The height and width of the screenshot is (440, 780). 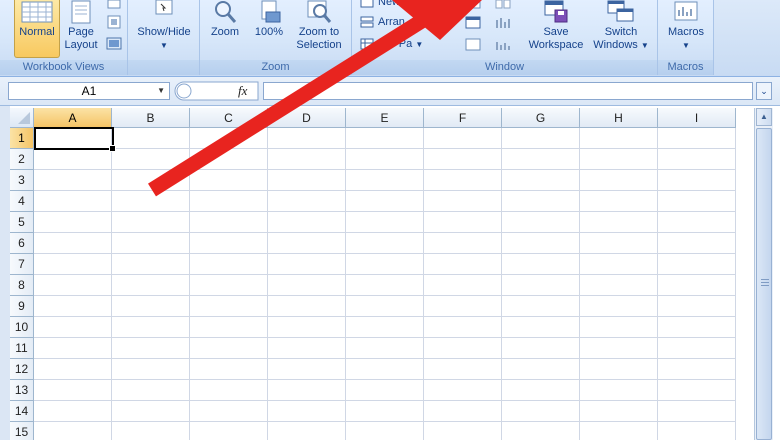 I want to click on name-box: A1 ▼, so click(x=89, y=91).